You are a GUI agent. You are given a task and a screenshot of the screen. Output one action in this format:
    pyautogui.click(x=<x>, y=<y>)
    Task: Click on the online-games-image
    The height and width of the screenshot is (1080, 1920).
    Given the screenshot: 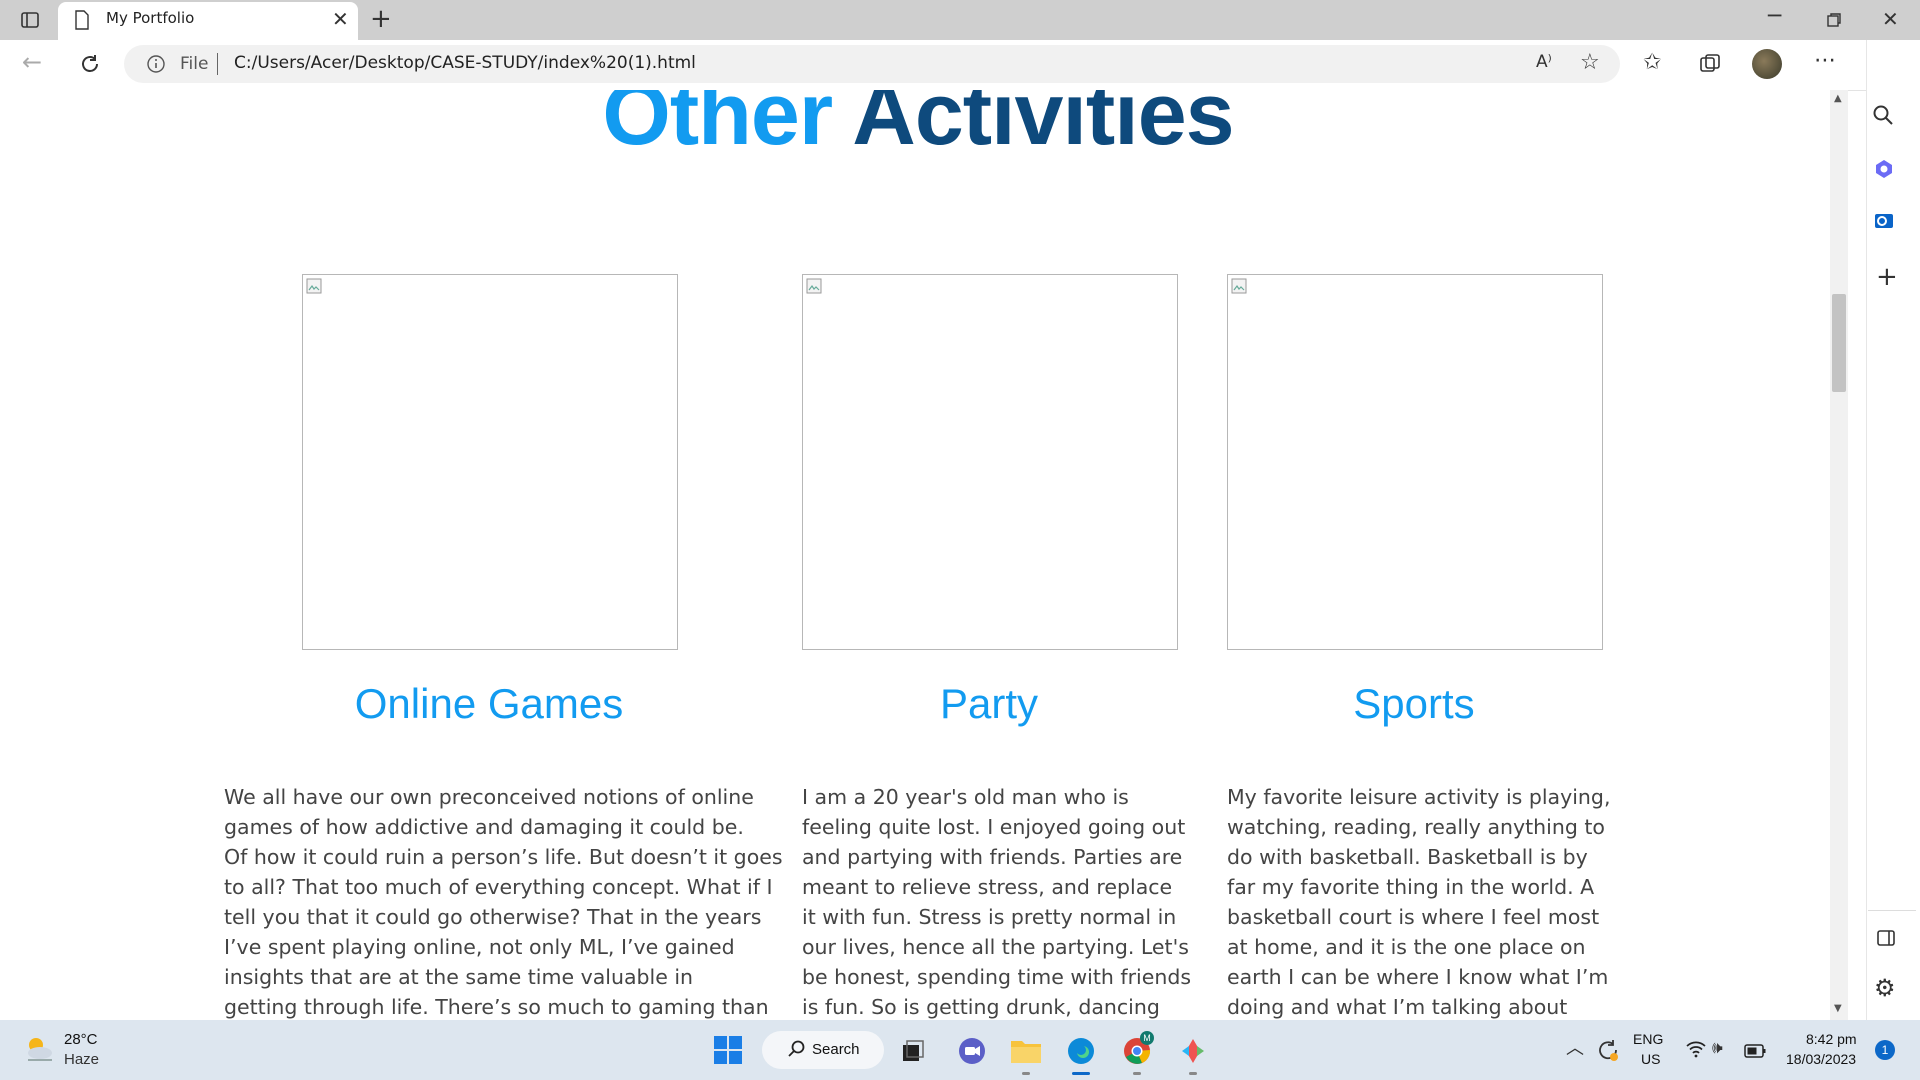 What is the action you would take?
    pyautogui.click(x=490, y=462)
    